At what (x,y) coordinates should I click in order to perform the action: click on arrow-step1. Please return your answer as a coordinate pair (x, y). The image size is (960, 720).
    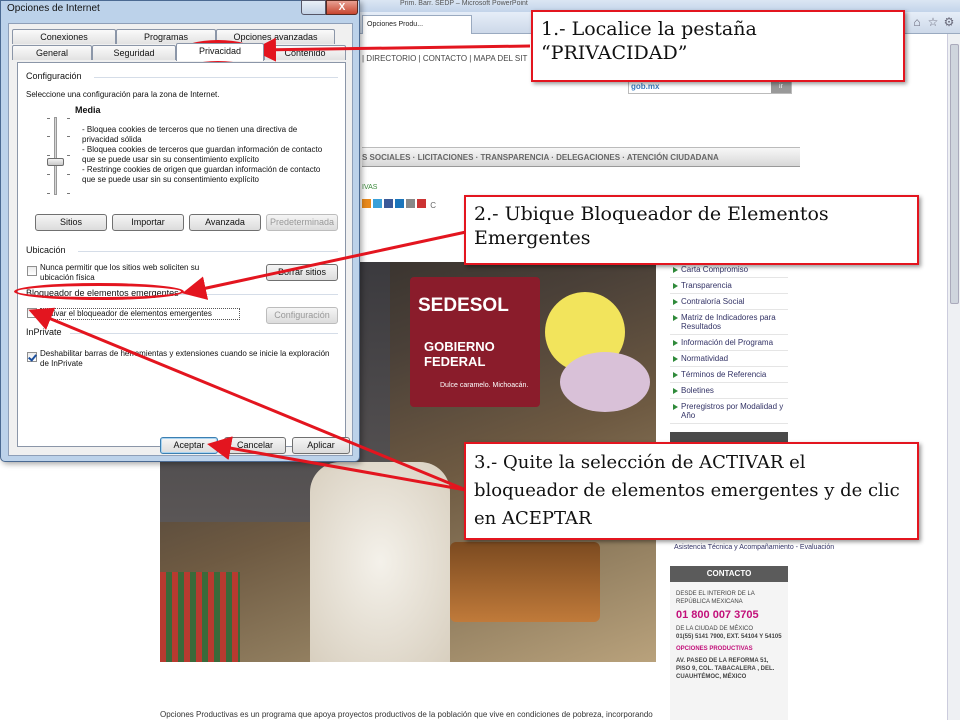
    Looking at the image, I should click on (391, 49).